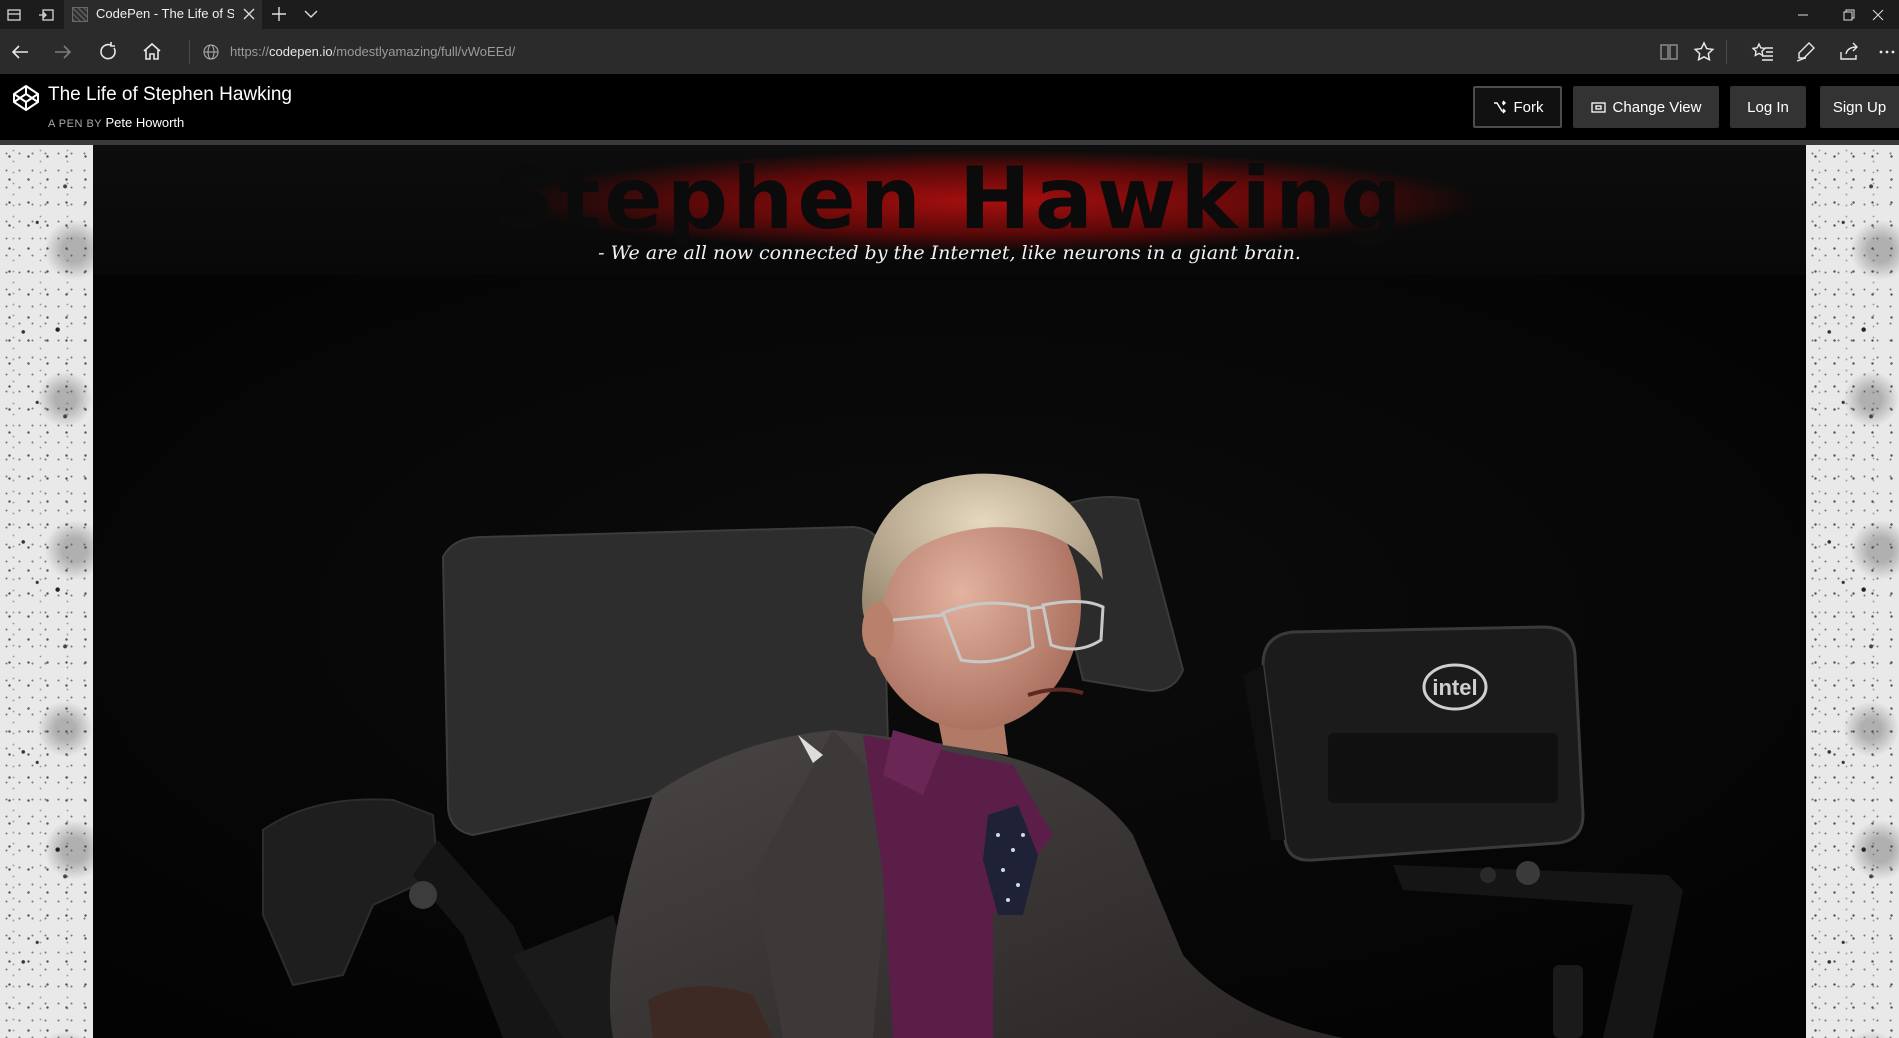  I want to click on favorites-hub-icon, so click(1763, 52).